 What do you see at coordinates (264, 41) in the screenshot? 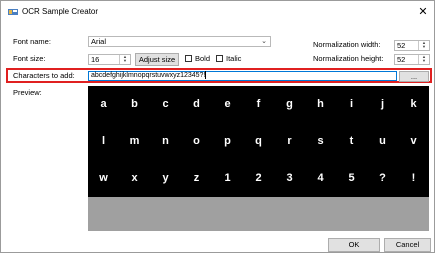
I see `chevron-down-icon: ⌄` at bounding box center [264, 41].